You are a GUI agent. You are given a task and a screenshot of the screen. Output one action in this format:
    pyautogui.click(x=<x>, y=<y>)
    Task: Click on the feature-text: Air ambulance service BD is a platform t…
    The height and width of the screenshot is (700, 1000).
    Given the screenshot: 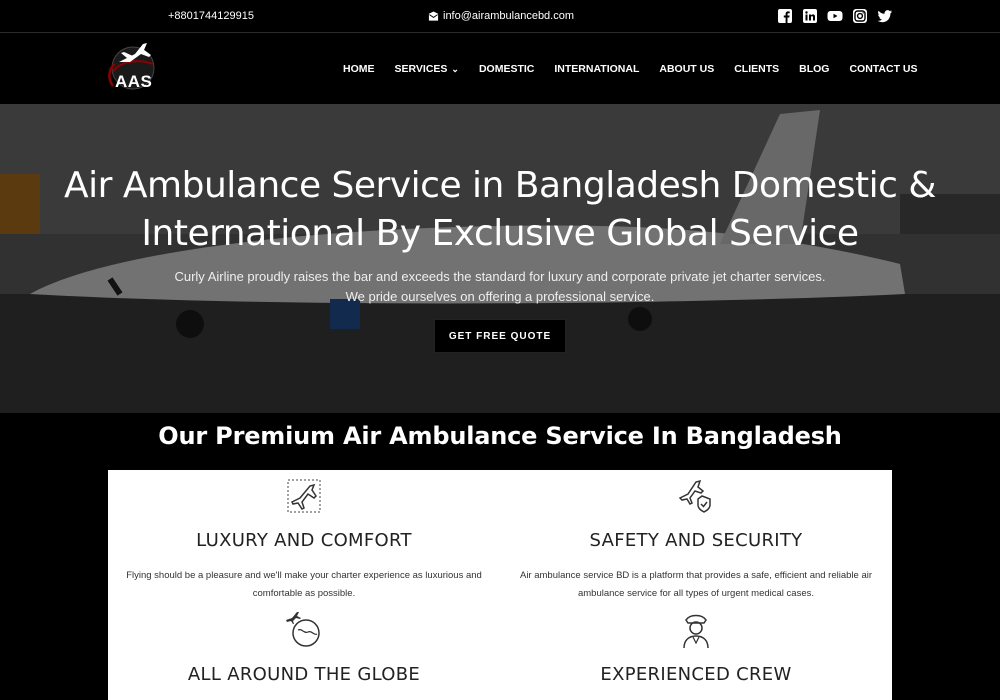 What is the action you would take?
    pyautogui.click(x=696, y=584)
    